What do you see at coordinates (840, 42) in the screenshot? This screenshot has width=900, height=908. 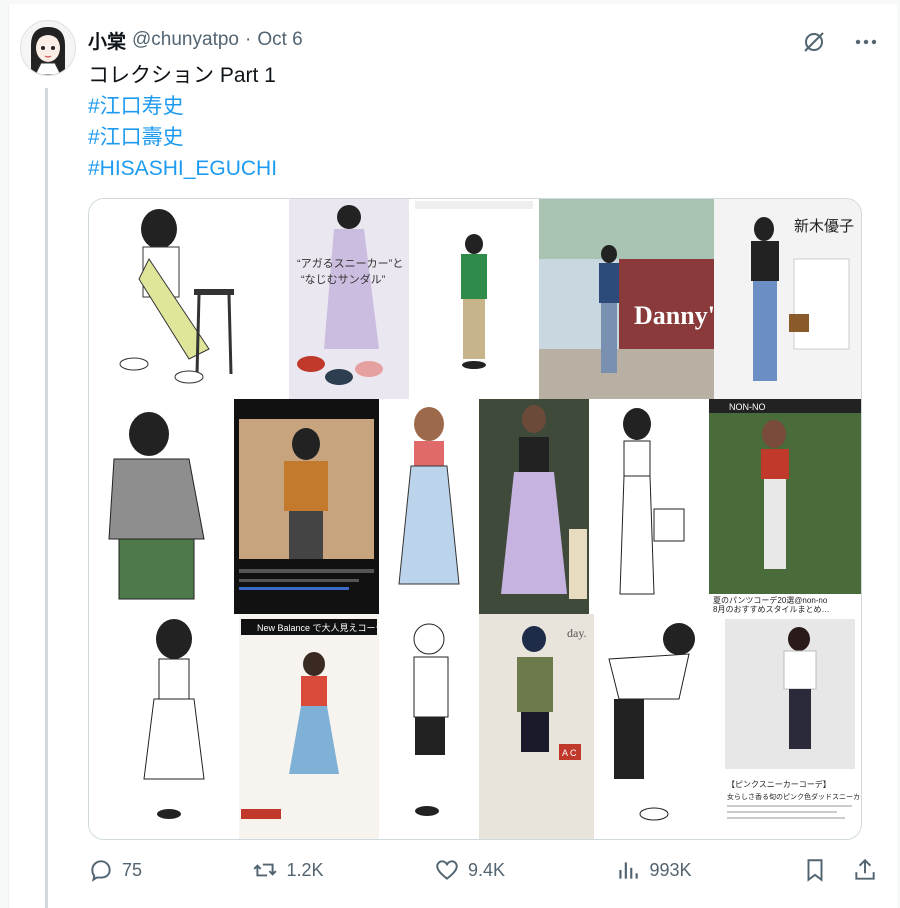 I see `tweet-top-actions` at bounding box center [840, 42].